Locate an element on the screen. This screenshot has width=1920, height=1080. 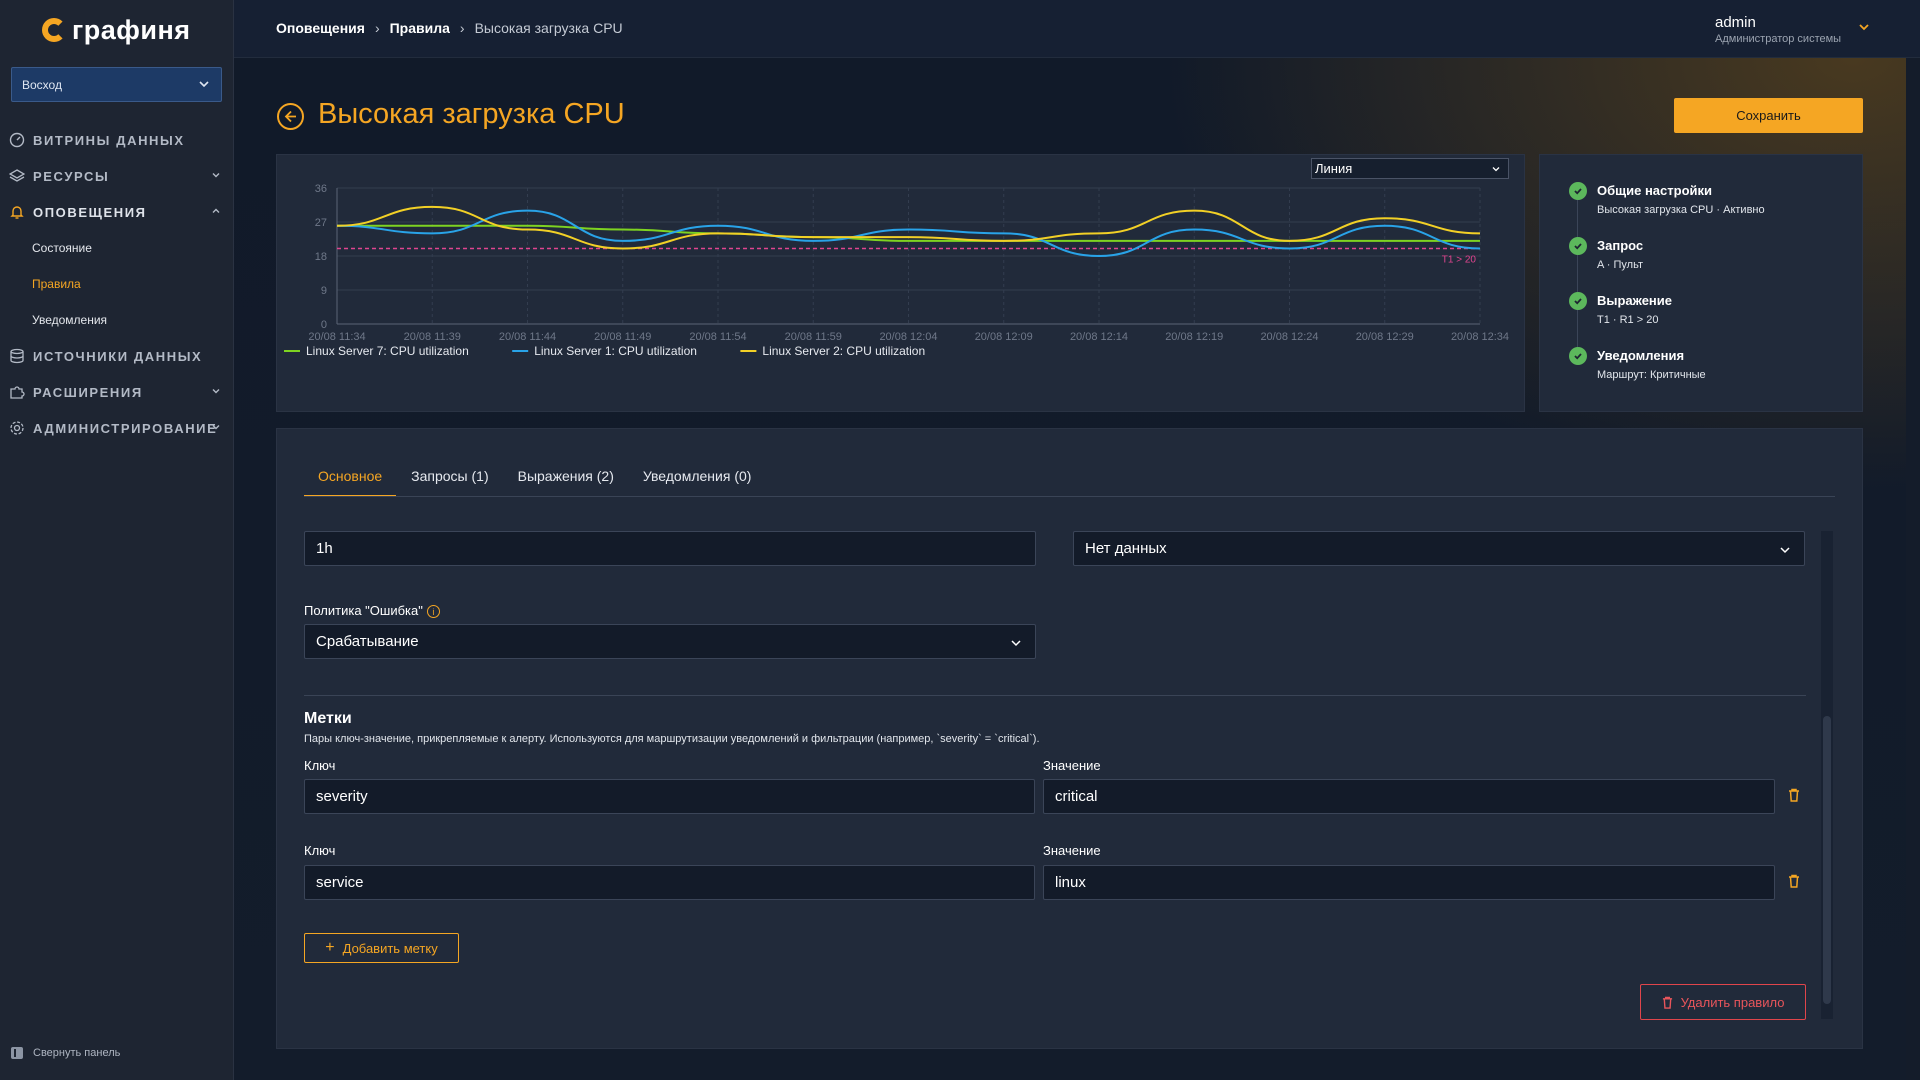
breadcrumb-current: Высокая загрузка CPU is located at coordinates (548, 28).